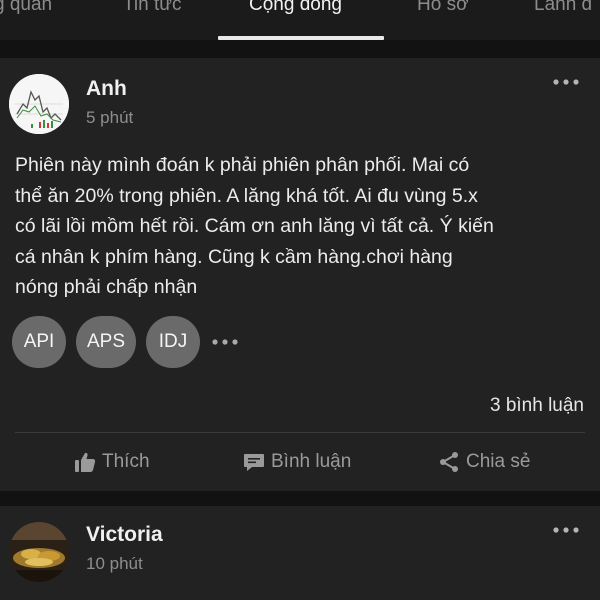  Describe the element at coordinates (498, 461) in the screenshot. I see `share-label: Chia sẻ` at that location.